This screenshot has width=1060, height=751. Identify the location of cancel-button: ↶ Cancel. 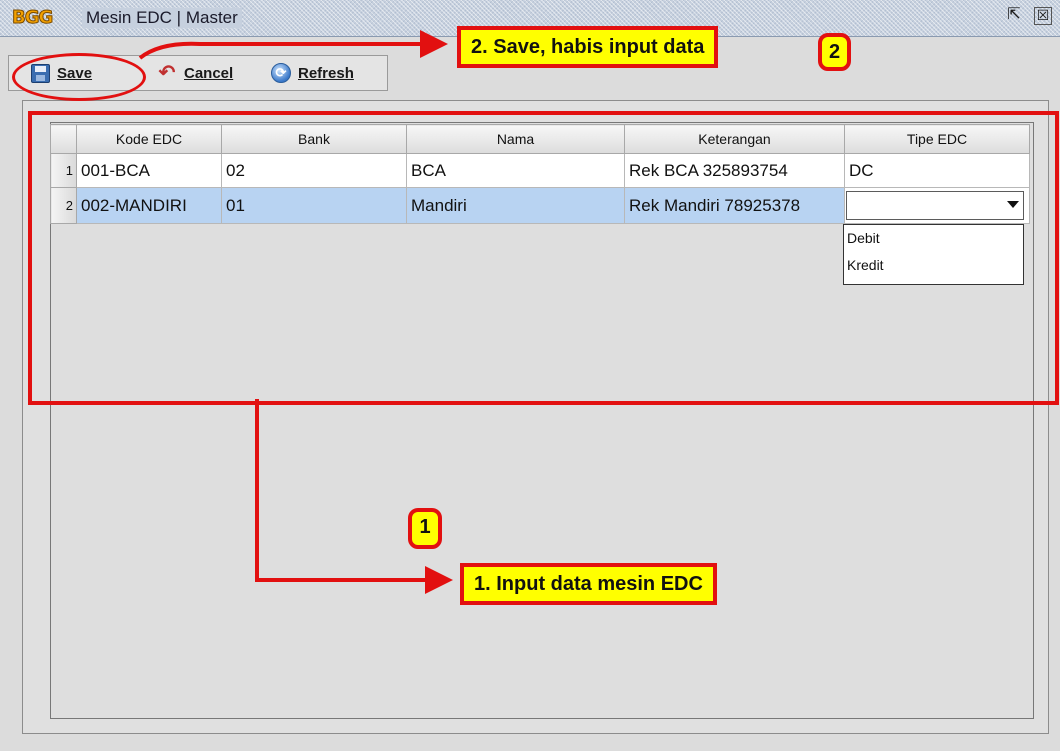
(195, 73).